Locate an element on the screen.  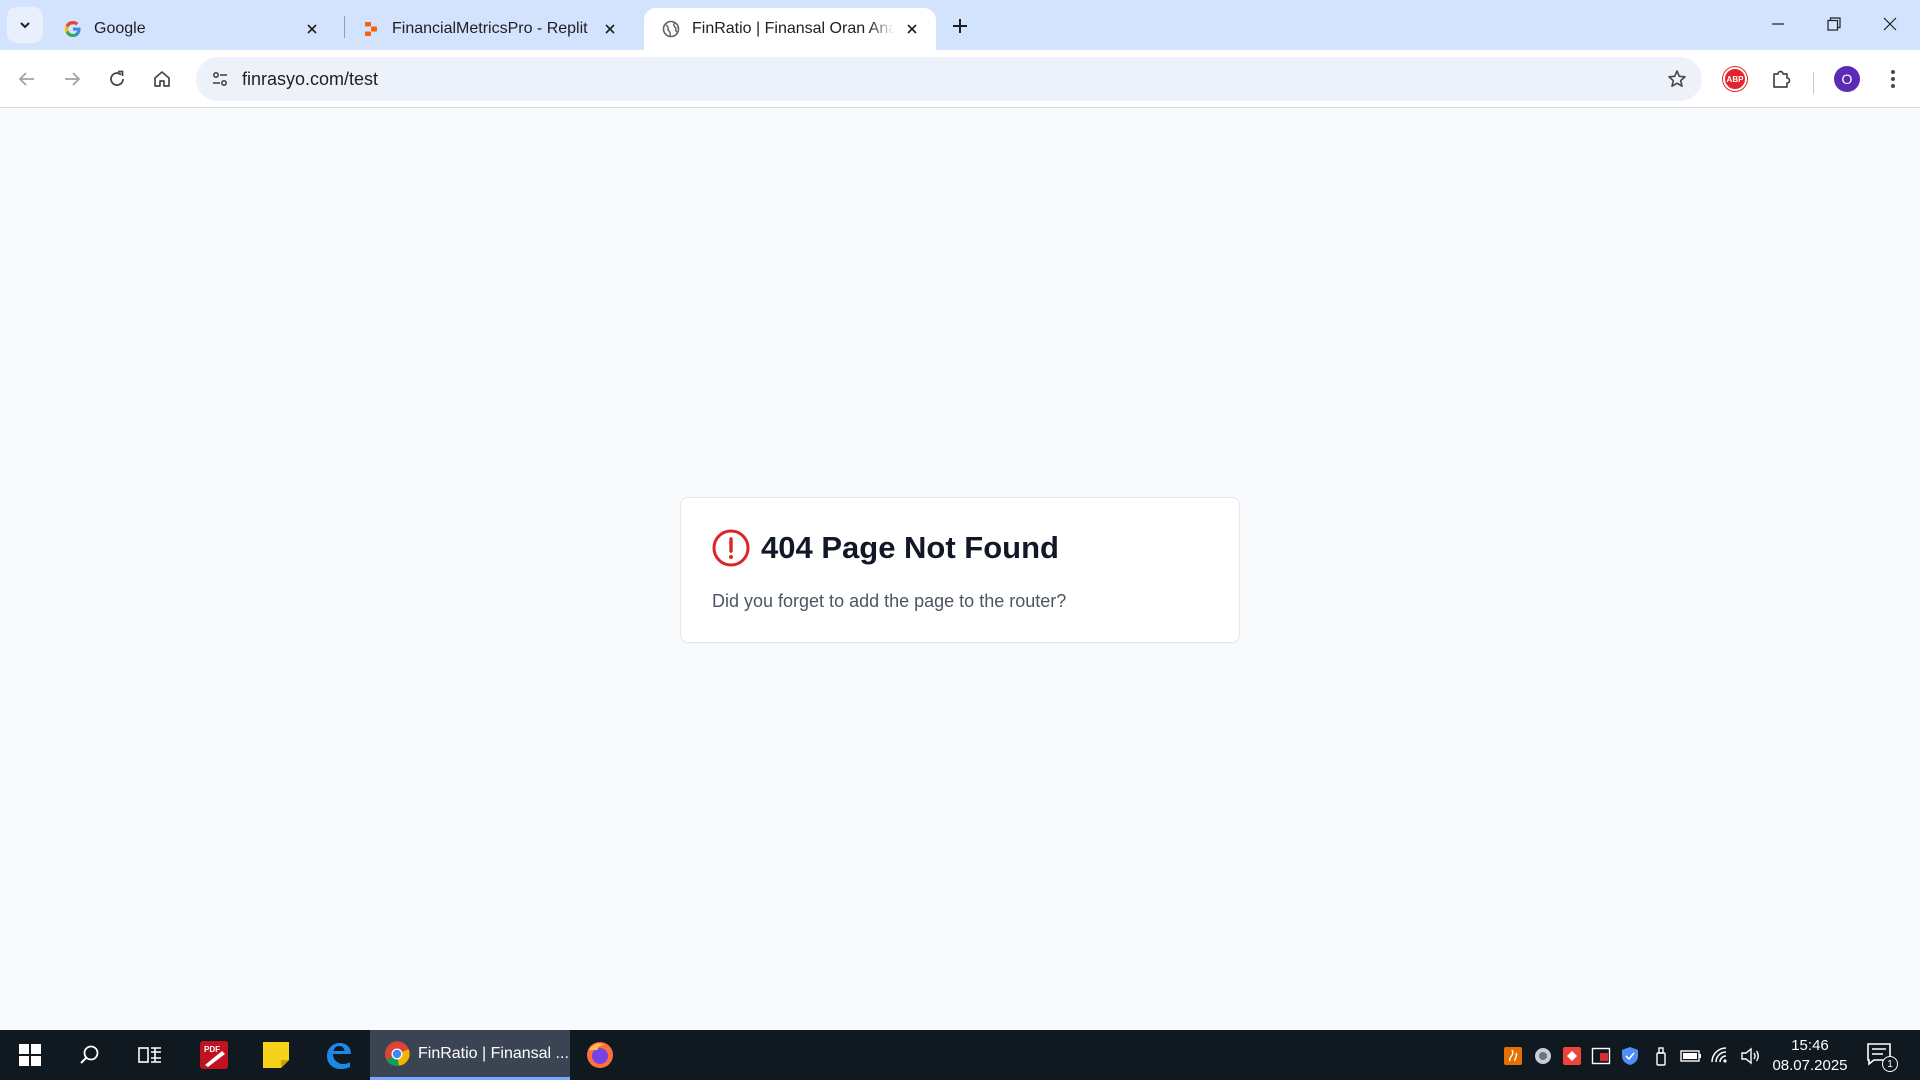
home-icon is located at coordinates (162, 79).